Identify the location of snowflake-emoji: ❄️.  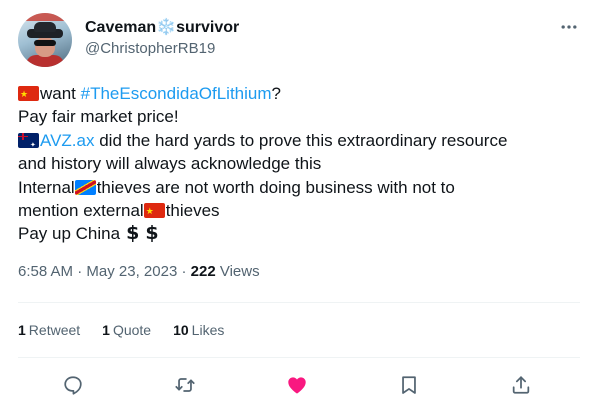
(166, 27).